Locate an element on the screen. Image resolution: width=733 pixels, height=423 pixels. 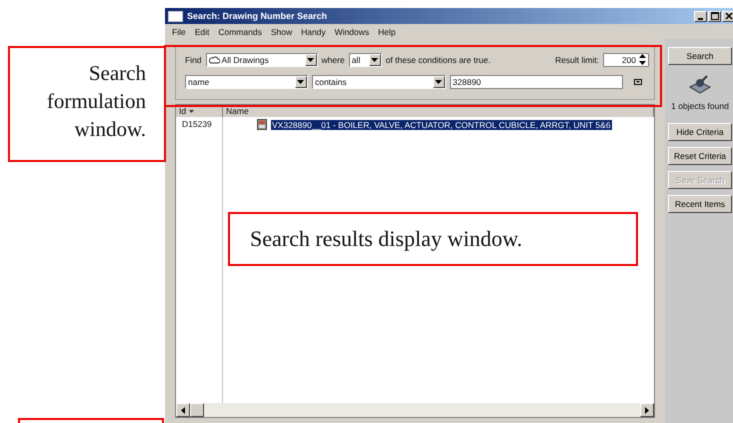
dropdown-box-icon is located at coordinates (638, 81).